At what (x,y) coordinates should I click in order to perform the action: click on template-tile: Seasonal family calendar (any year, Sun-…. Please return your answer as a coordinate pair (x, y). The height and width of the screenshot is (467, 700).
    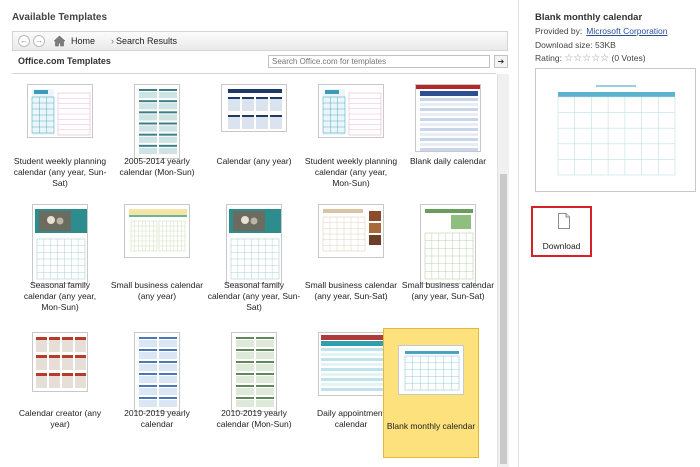
    Looking at the image, I should click on (254, 259).